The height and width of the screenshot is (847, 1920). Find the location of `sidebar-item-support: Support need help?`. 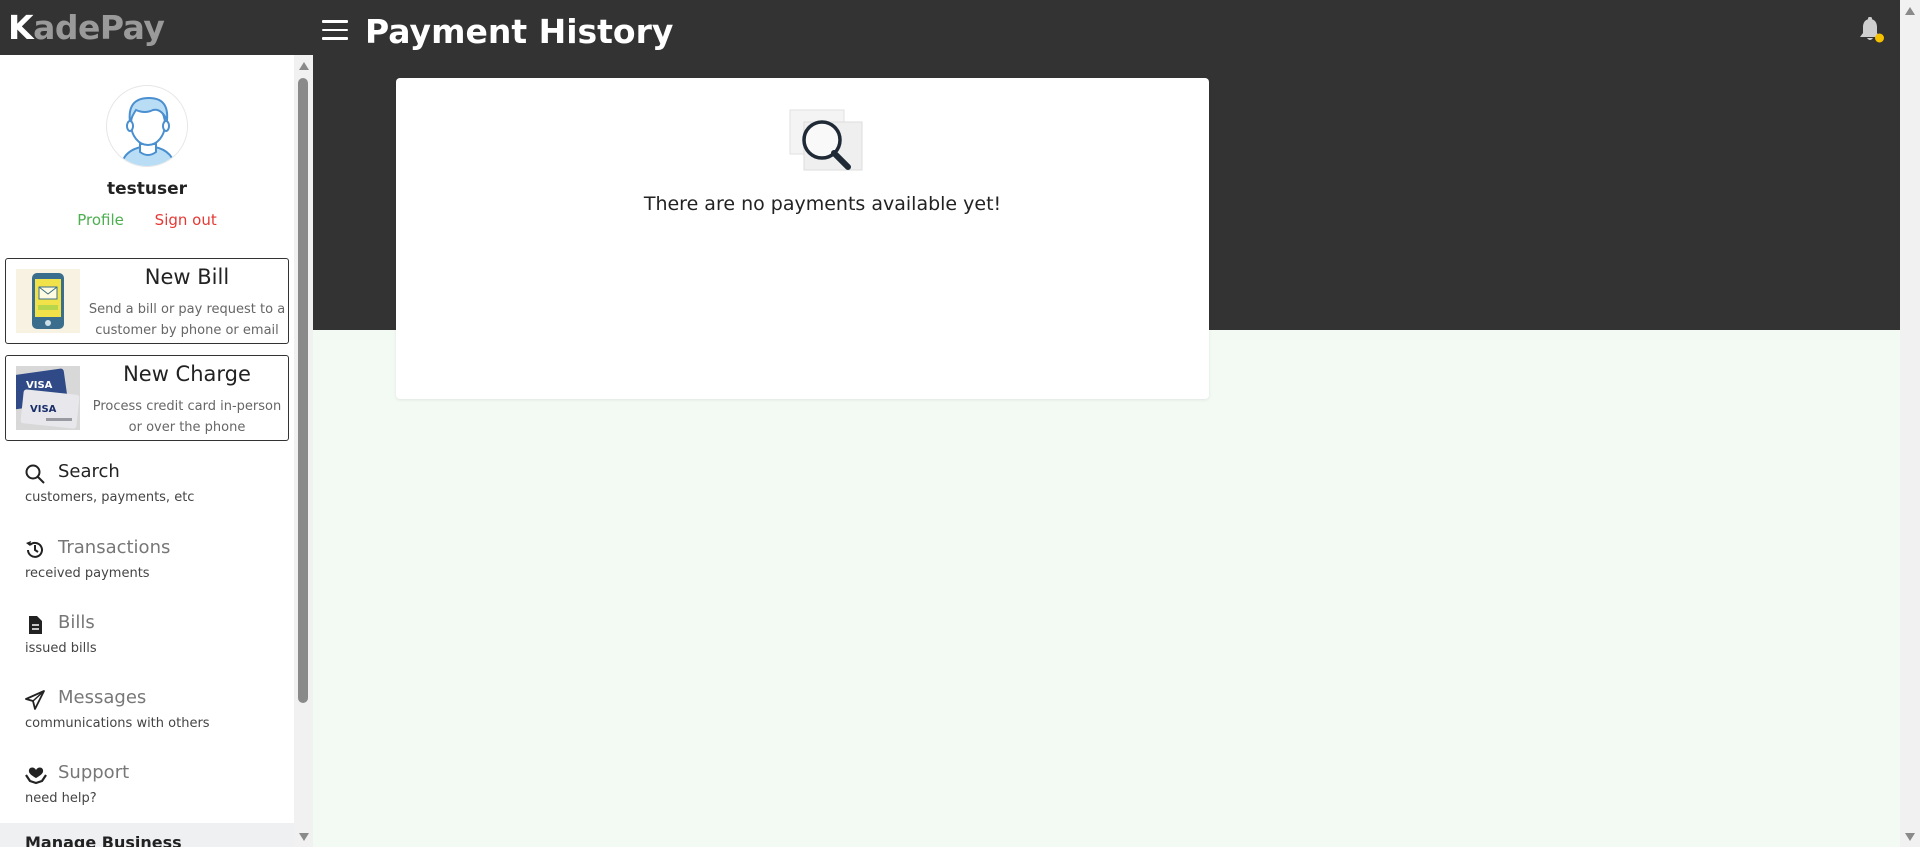

sidebar-item-support: Support need help? is located at coordinates (155, 789).